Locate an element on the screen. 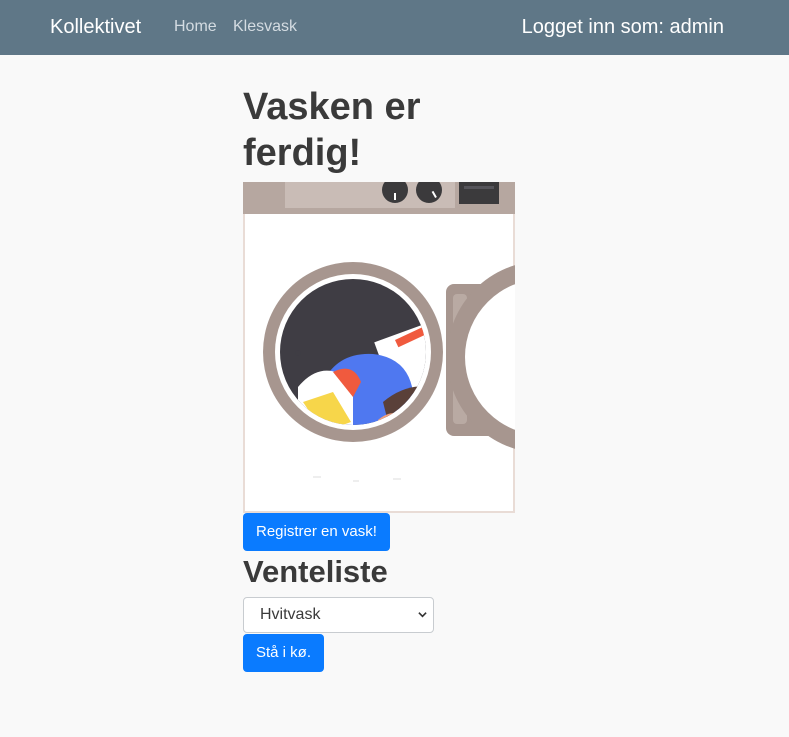  nav-link-home: Home is located at coordinates (195, 27).